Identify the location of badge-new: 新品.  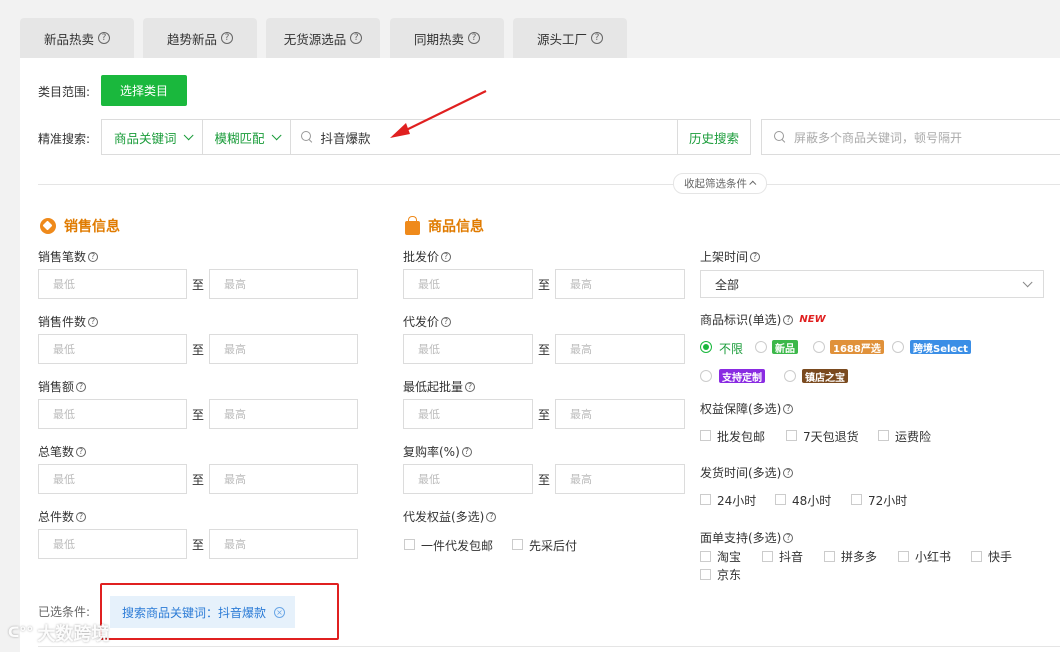
(785, 347).